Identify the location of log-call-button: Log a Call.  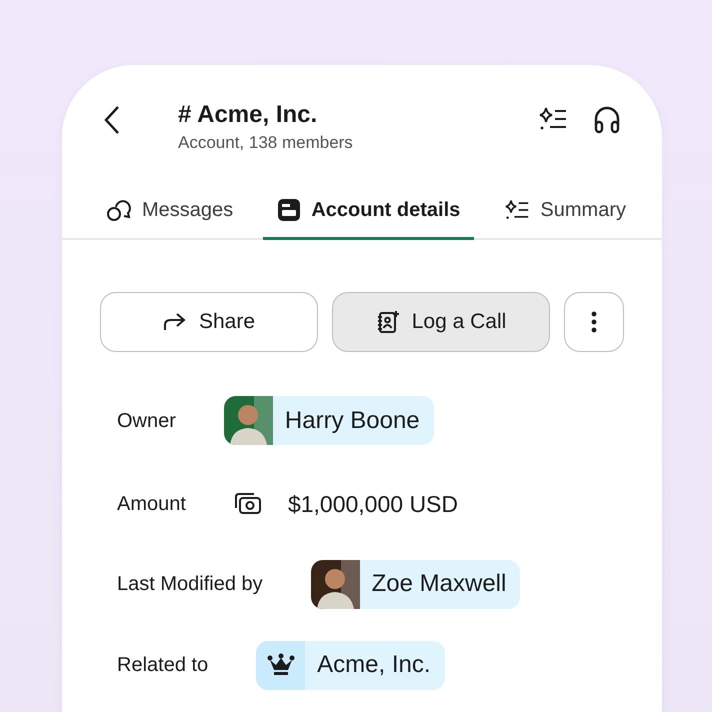
(441, 322).